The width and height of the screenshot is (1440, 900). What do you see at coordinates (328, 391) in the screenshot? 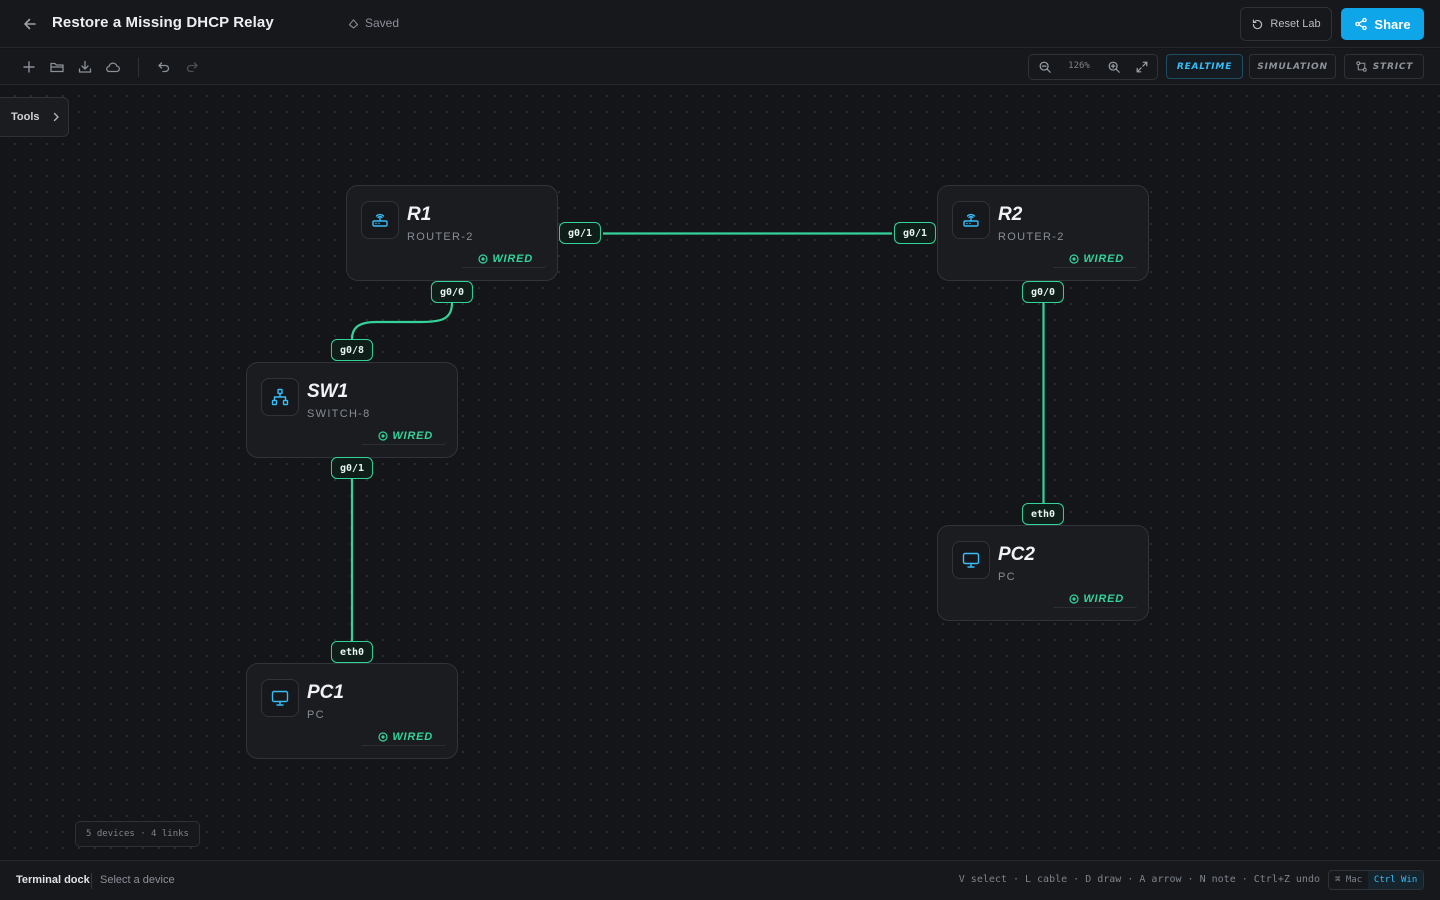
I see `device-name: SW1` at bounding box center [328, 391].